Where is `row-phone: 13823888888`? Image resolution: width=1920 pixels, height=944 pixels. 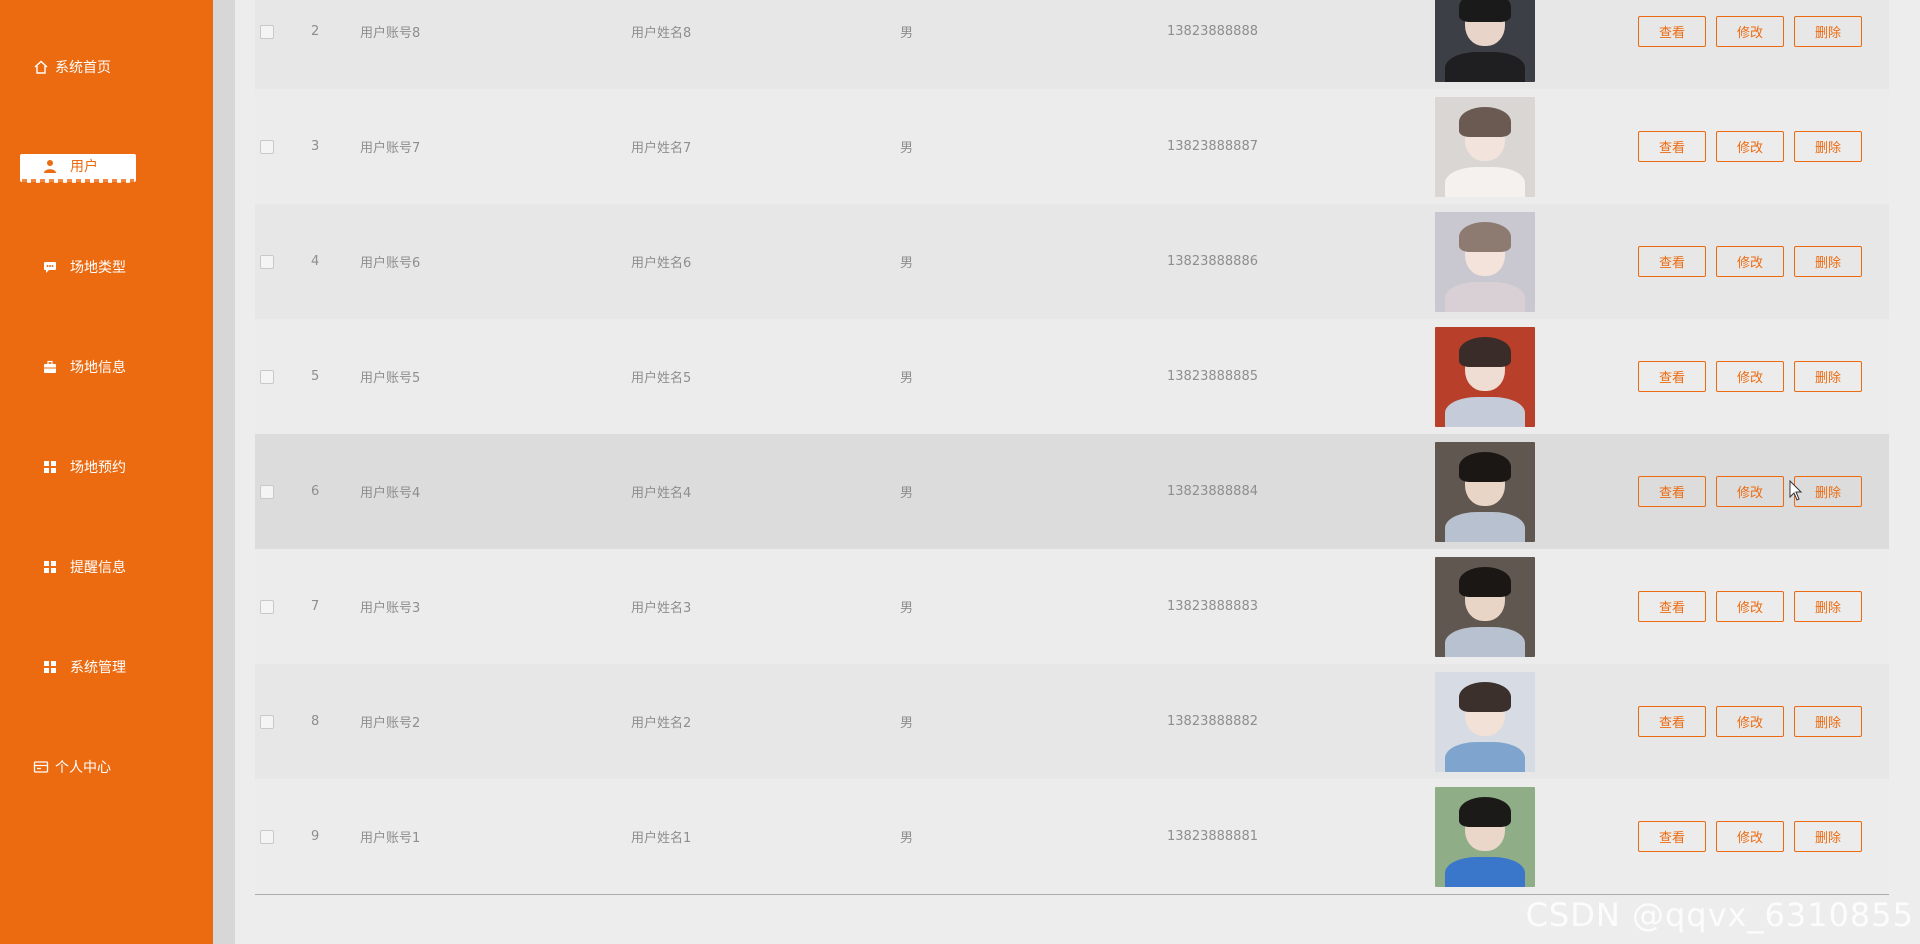 row-phone: 13823888888 is located at coordinates (1212, 31).